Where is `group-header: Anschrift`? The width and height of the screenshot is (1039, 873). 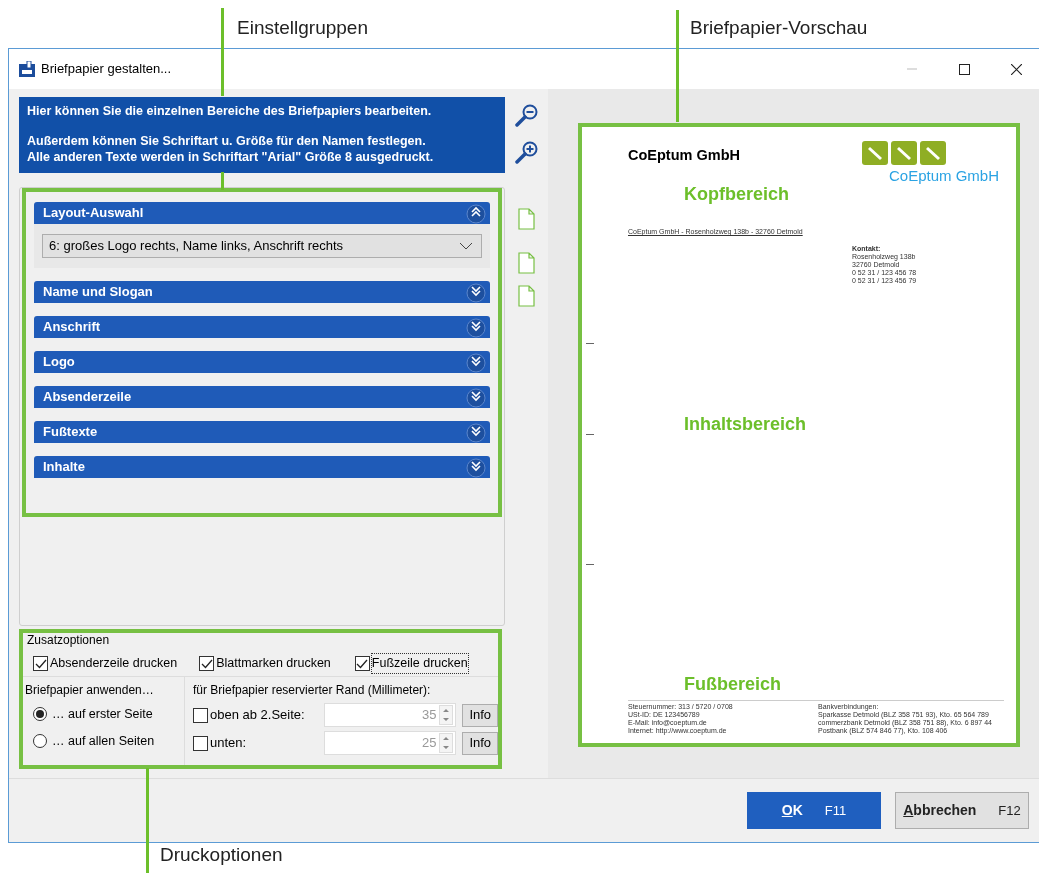
group-header: Anschrift is located at coordinates (262, 327).